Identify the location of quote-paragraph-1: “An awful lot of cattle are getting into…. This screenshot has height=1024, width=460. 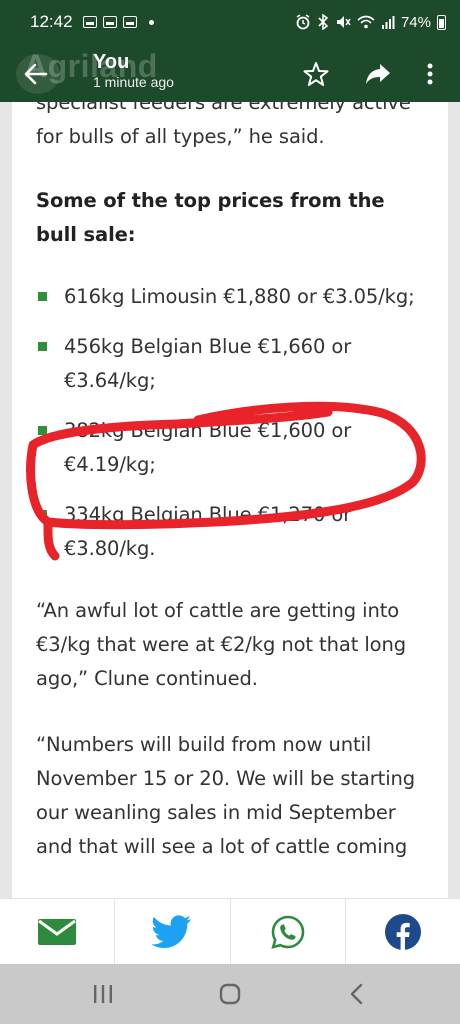
(221, 644).